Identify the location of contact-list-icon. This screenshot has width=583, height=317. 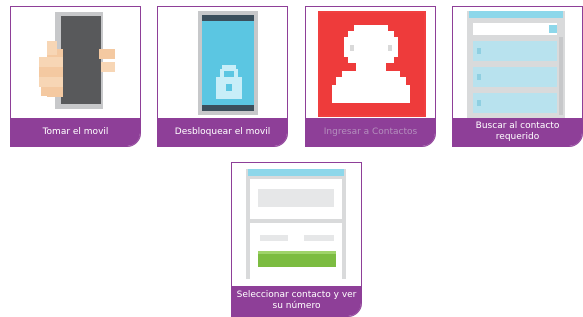
(516, 65).